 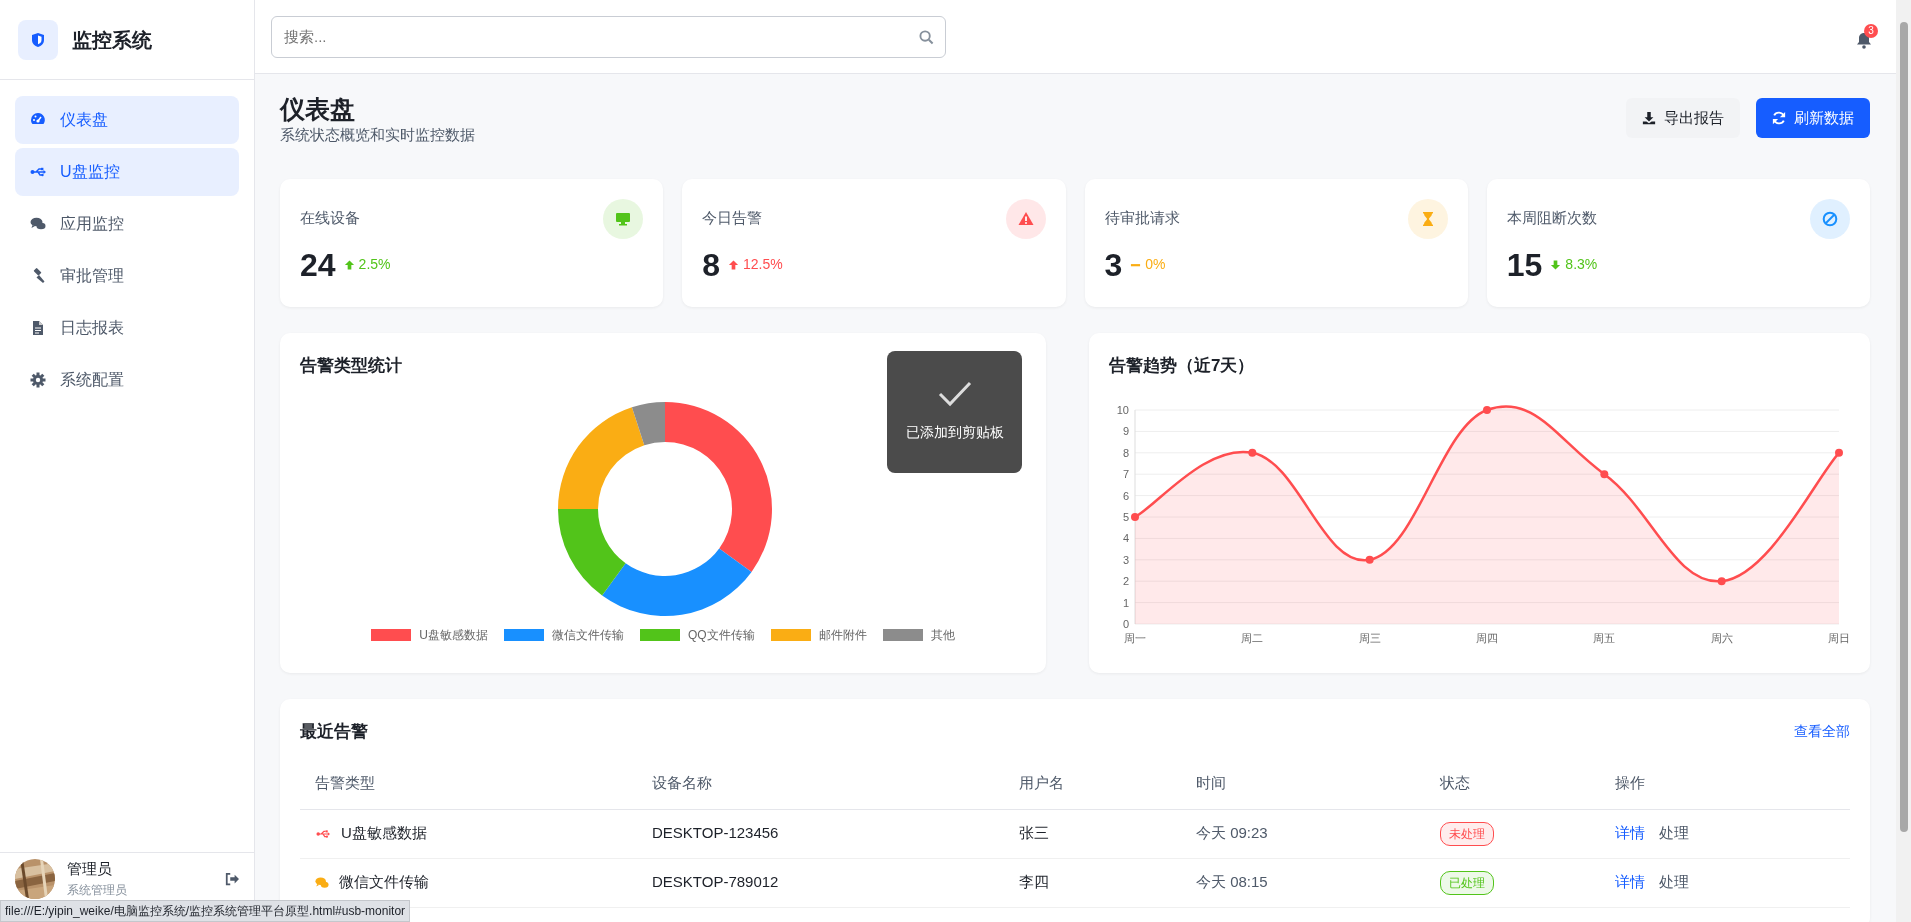 What do you see at coordinates (318, 109) in the screenshot?
I see `page-title: 仪表盘` at bounding box center [318, 109].